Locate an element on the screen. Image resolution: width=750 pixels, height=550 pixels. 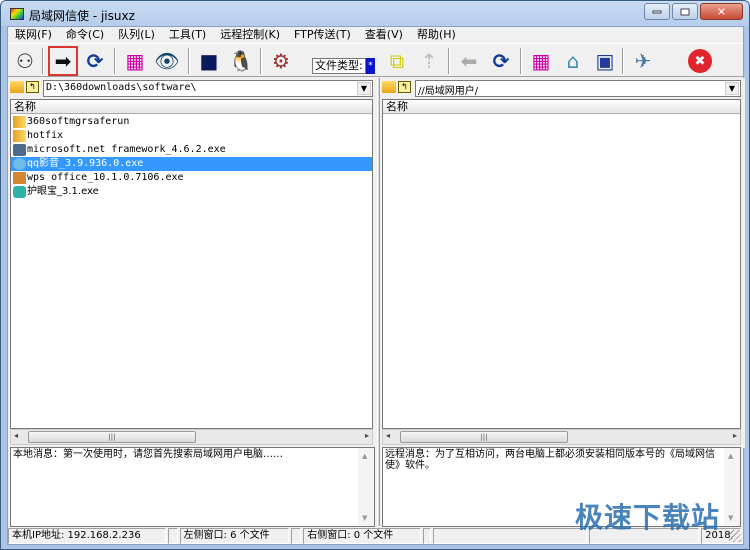
remote-screen-button: ▣ is located at coordinates (605, 61).